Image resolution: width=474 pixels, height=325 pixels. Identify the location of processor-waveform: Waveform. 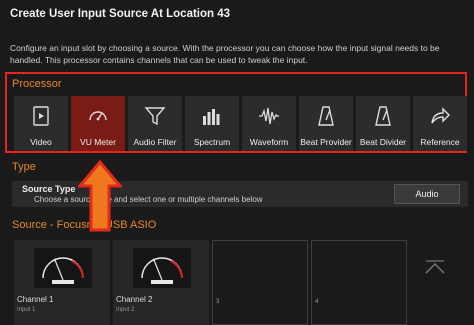
(269, 123).